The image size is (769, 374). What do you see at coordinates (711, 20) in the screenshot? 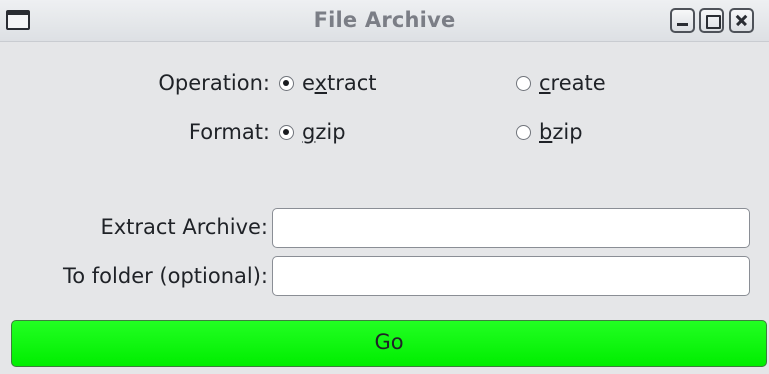
I see `maximize-icon` at bounding box center [711, 20].